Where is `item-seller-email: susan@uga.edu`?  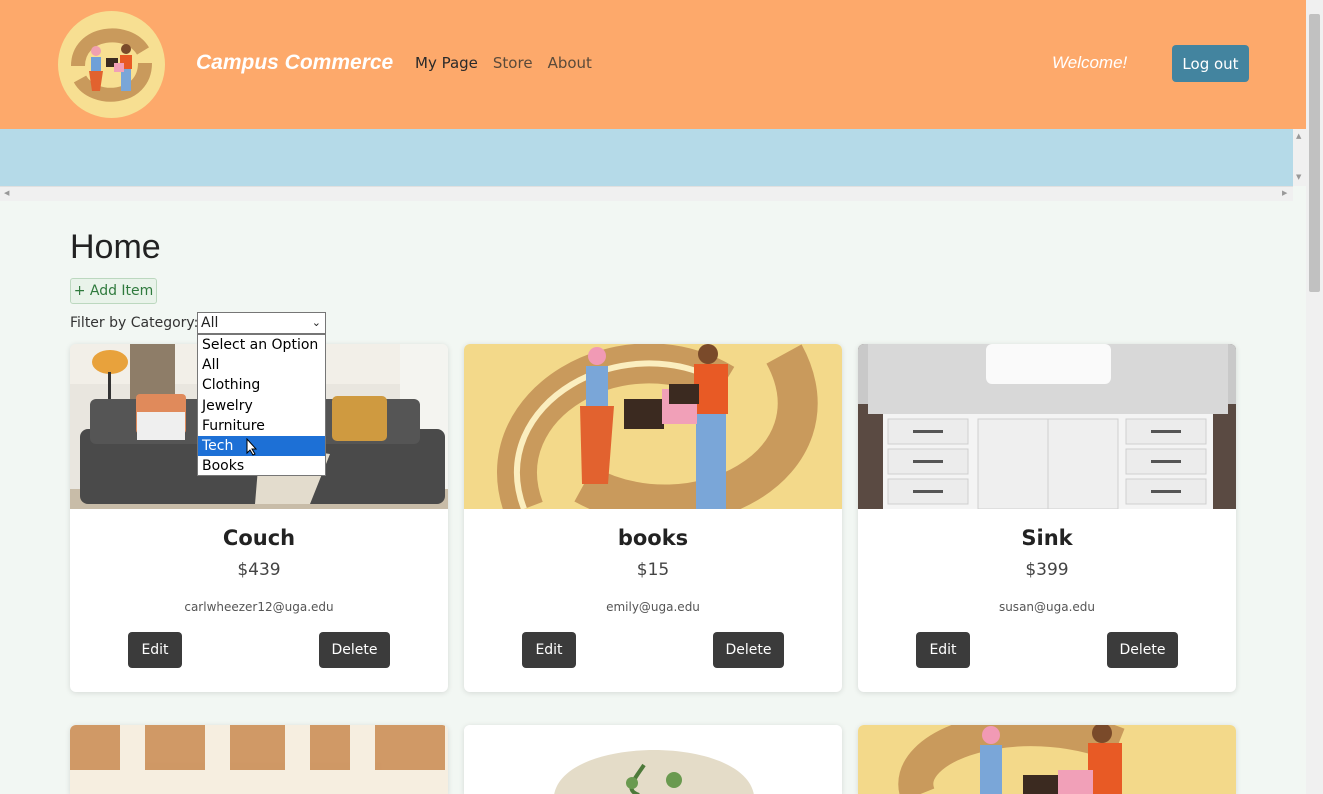 item-seller-email: susan@uga.edu is located at coordinates (1047, 607).